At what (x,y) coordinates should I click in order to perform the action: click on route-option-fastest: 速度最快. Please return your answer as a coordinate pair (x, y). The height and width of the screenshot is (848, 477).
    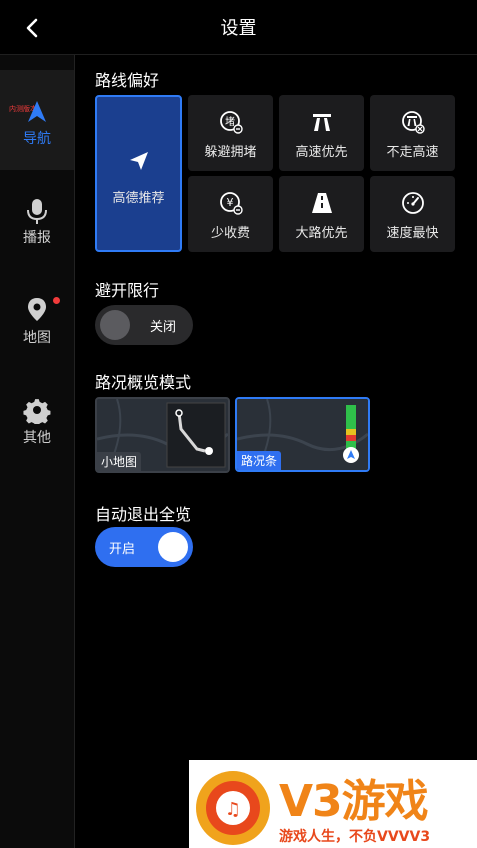
    Looking at the image, I should click on (412, 214).